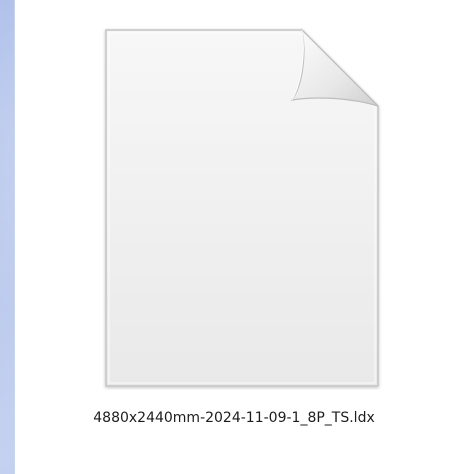 This screenshot has width=452, height=474. Describe the element at coordinates (233, 418) in the screenshot. I see `file-name-label: 4880x2440mm-2024-11-09-1_8P_TS.ldx` at that location.